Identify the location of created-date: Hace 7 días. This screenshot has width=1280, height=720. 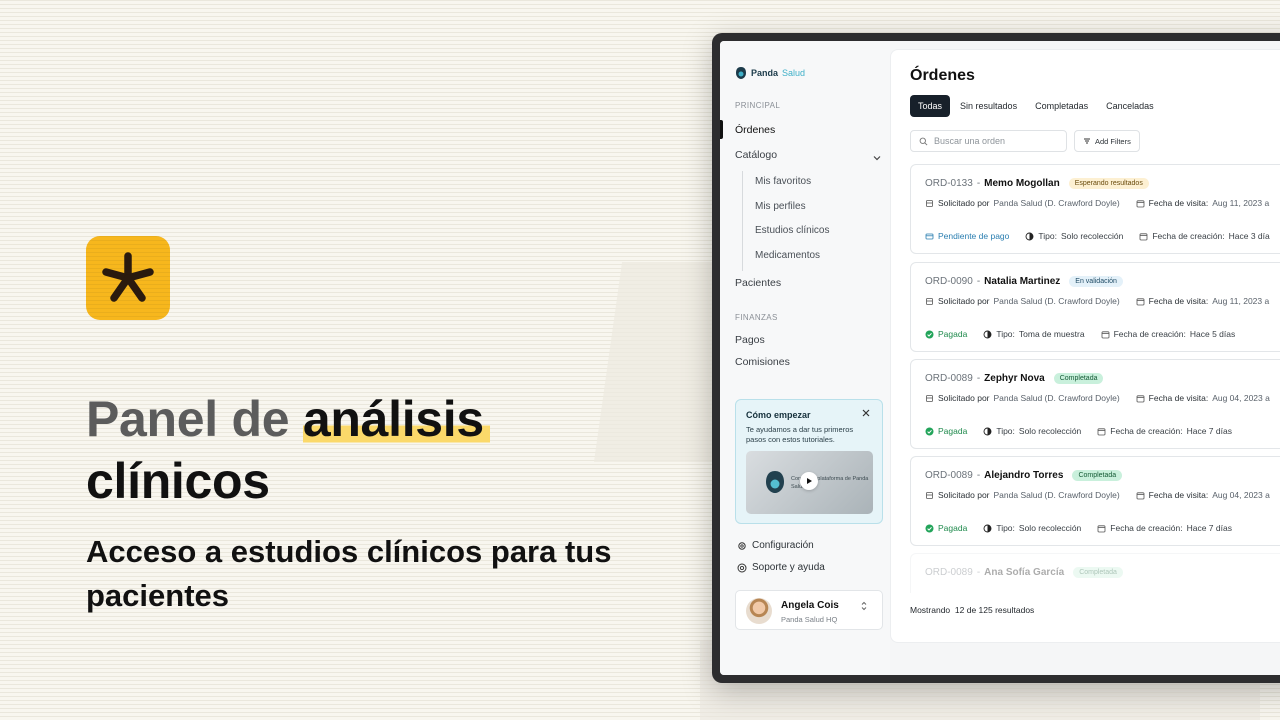
(1209, 431).